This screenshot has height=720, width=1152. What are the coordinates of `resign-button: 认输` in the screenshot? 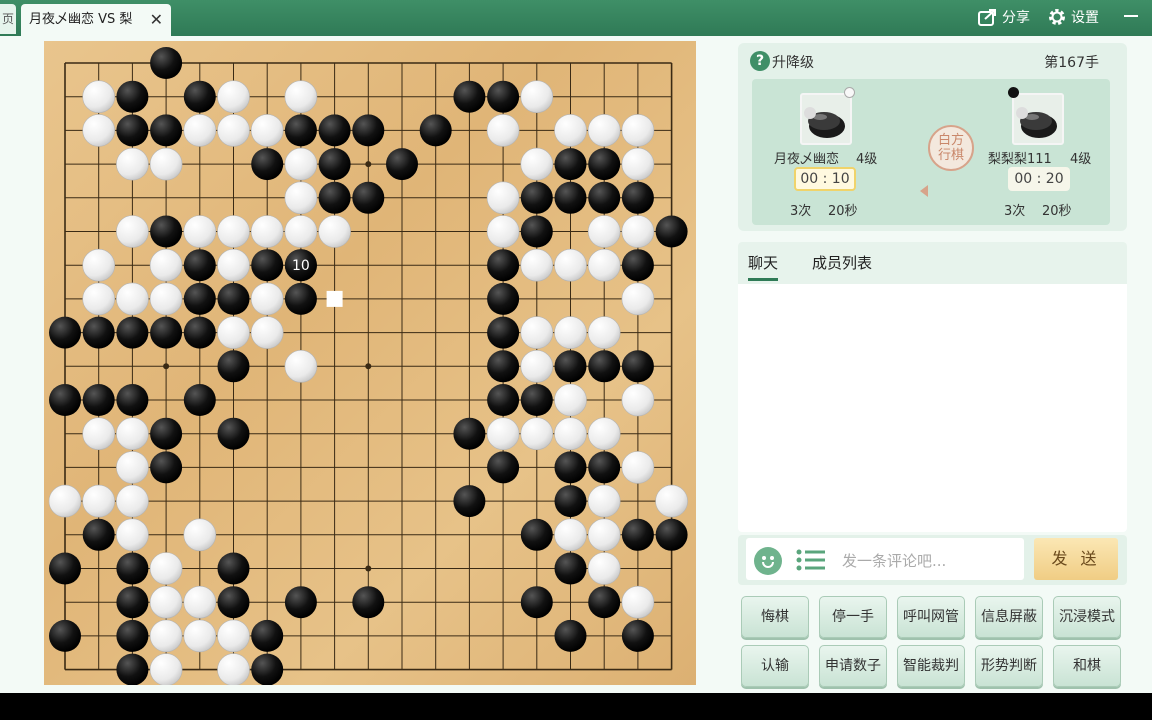 It's located at (775, 666).